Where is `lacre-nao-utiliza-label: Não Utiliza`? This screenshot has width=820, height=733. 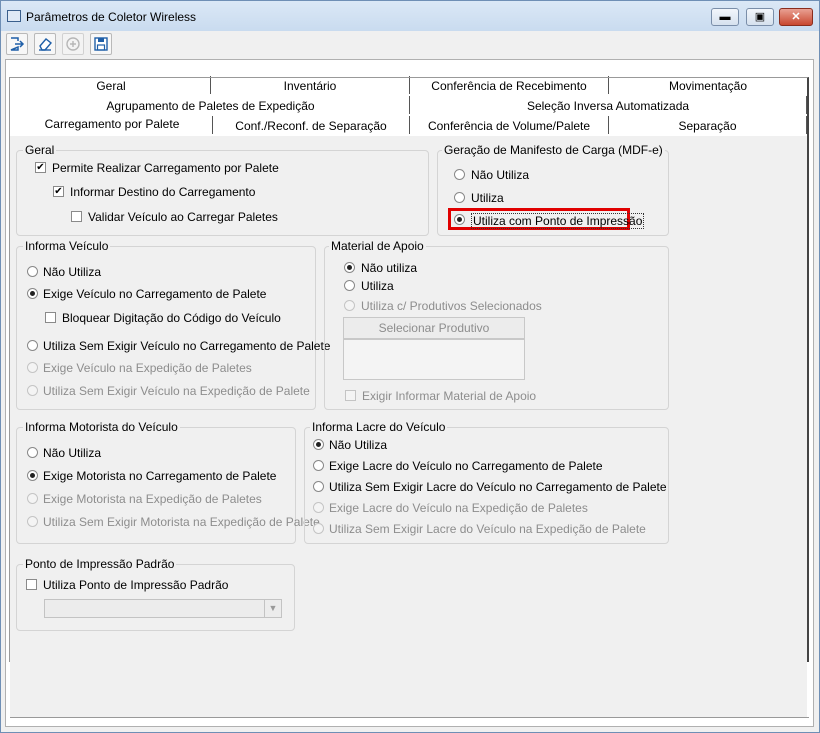
lacre-nao-utiliza-label: Não Utiliza is located at coordinates (358, 445).